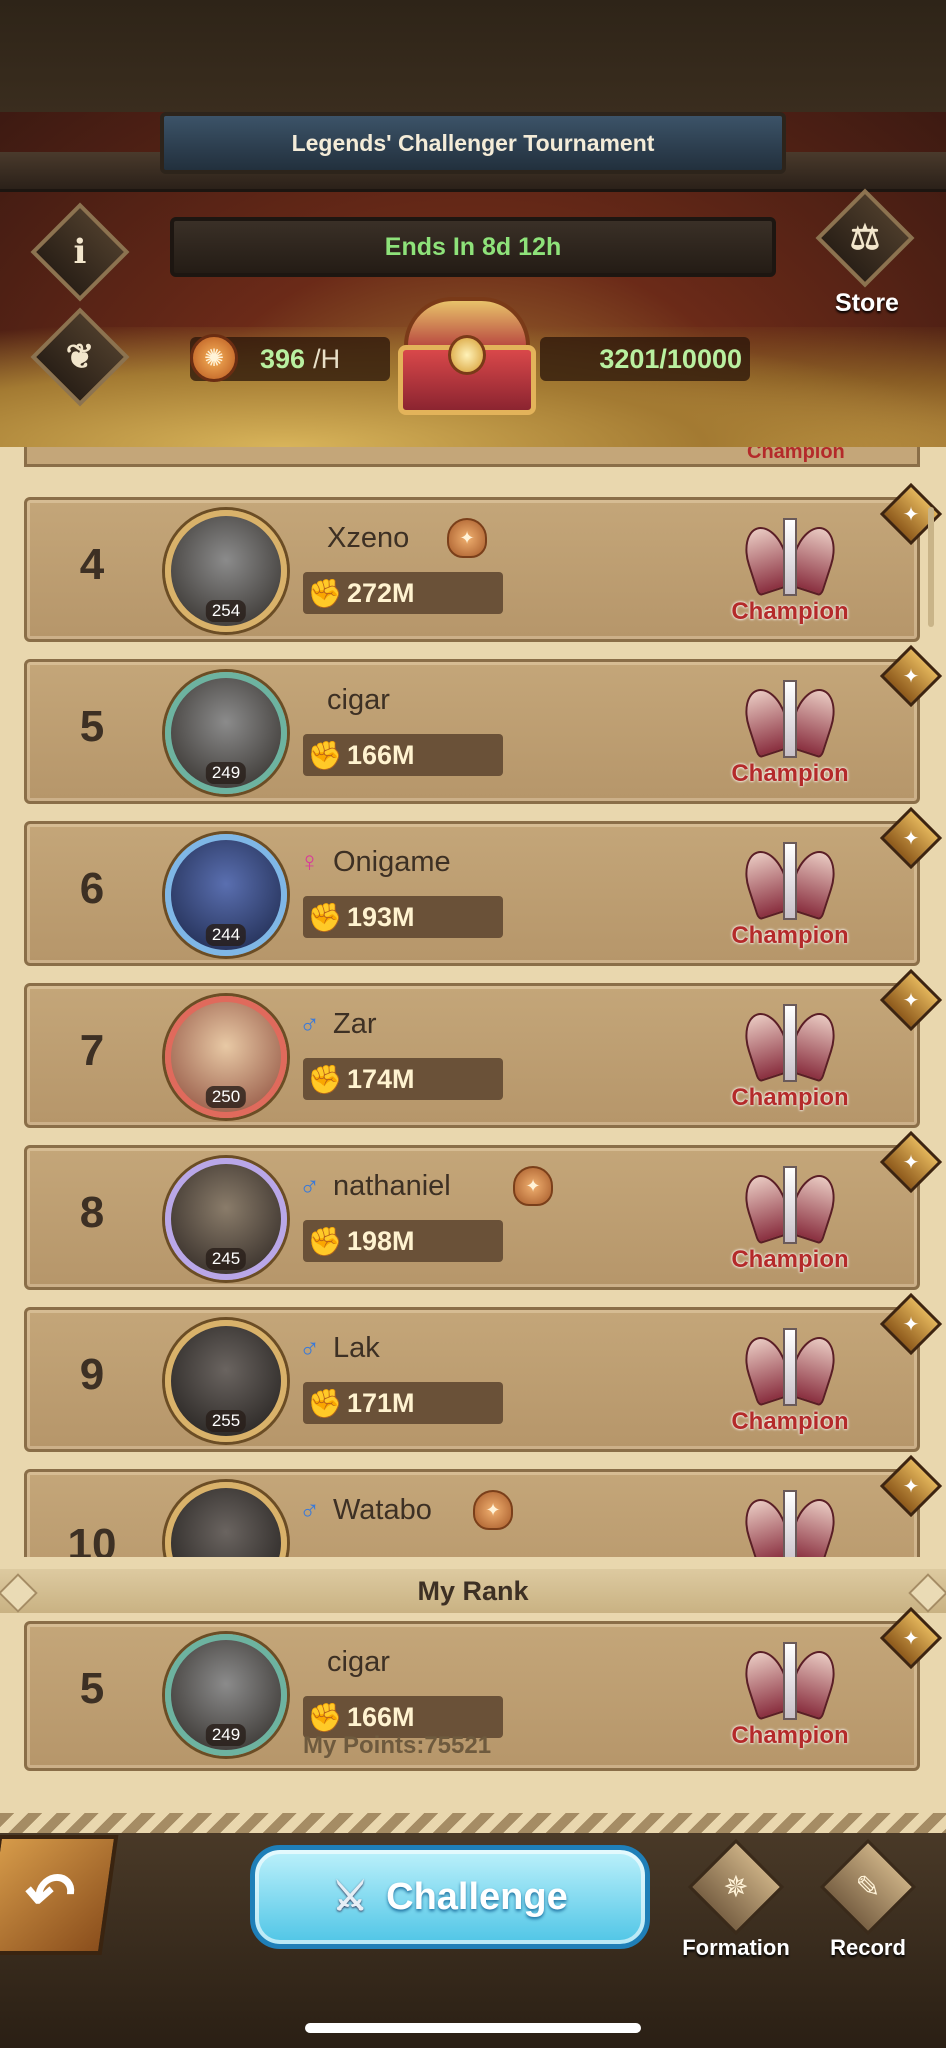  Describe the element at coordinates (226, 1519) in the screenshot. I see `avatar` at that location.